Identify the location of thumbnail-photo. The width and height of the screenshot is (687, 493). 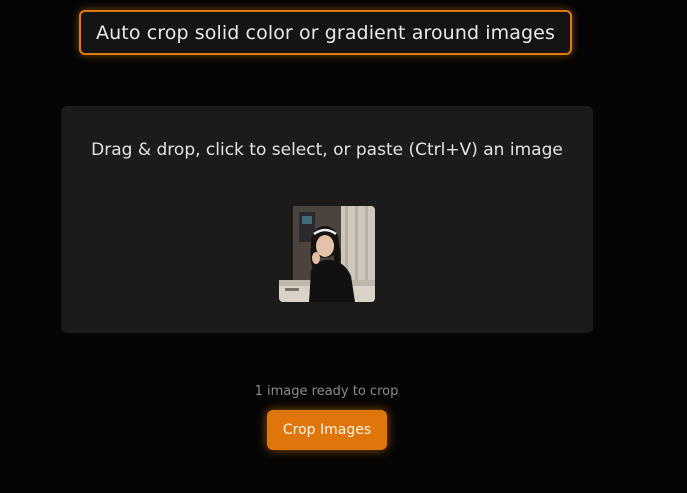
(327, 254).